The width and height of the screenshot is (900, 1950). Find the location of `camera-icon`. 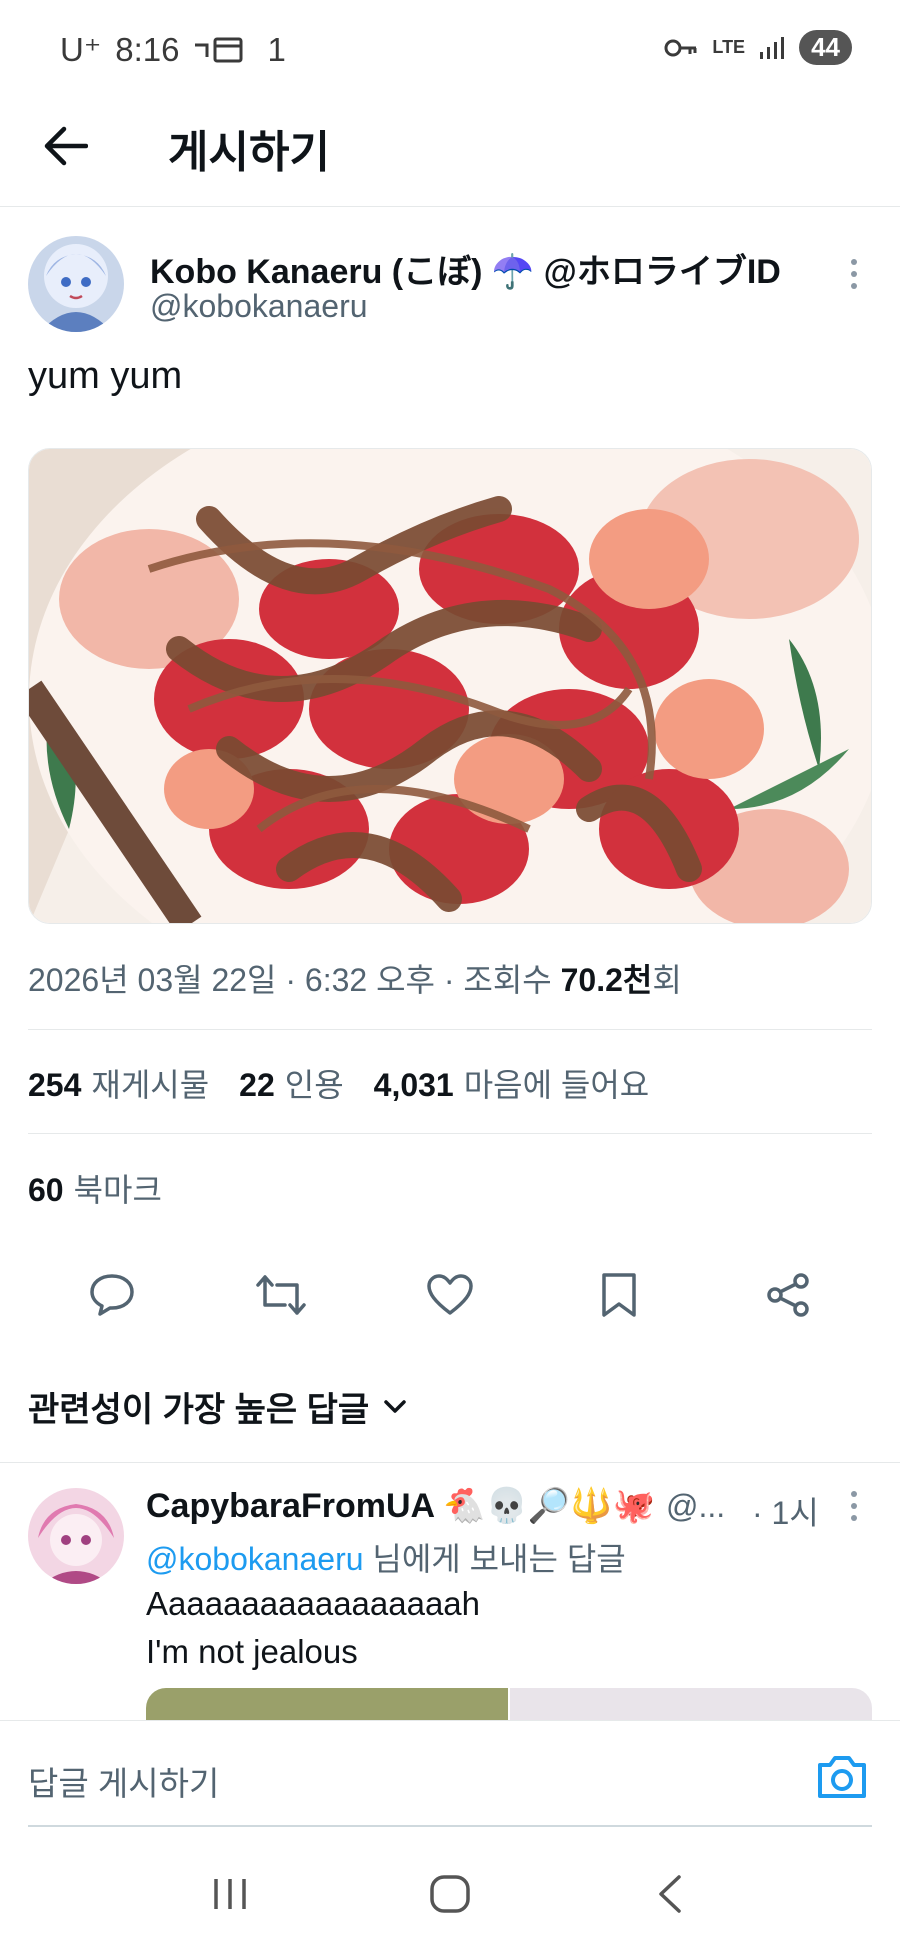

camera-icon is located at coordinates (842, 1777).